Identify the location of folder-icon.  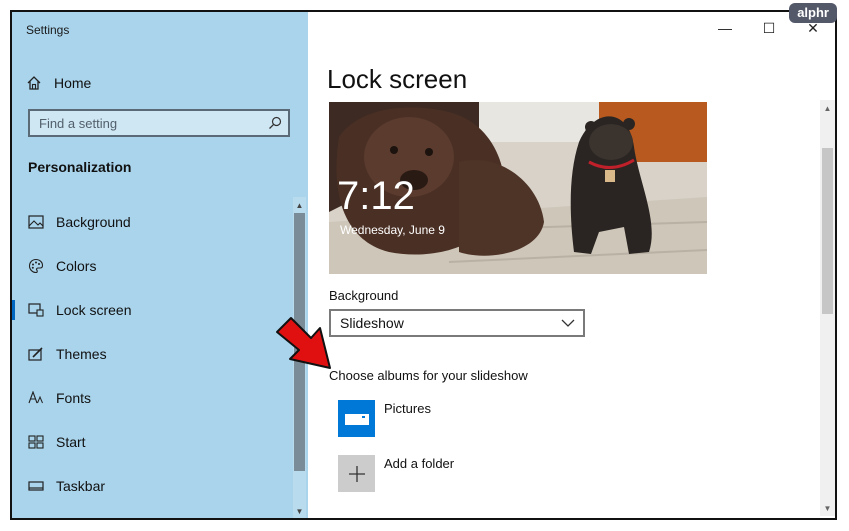
(356, 418).